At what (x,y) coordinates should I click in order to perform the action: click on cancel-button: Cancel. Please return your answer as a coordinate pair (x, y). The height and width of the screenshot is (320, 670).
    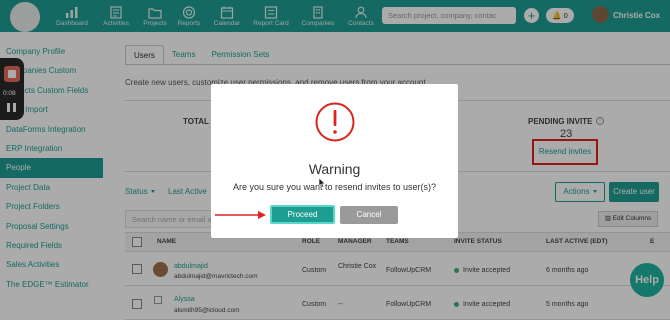
    Looking at the image, I should click on (369, 215).